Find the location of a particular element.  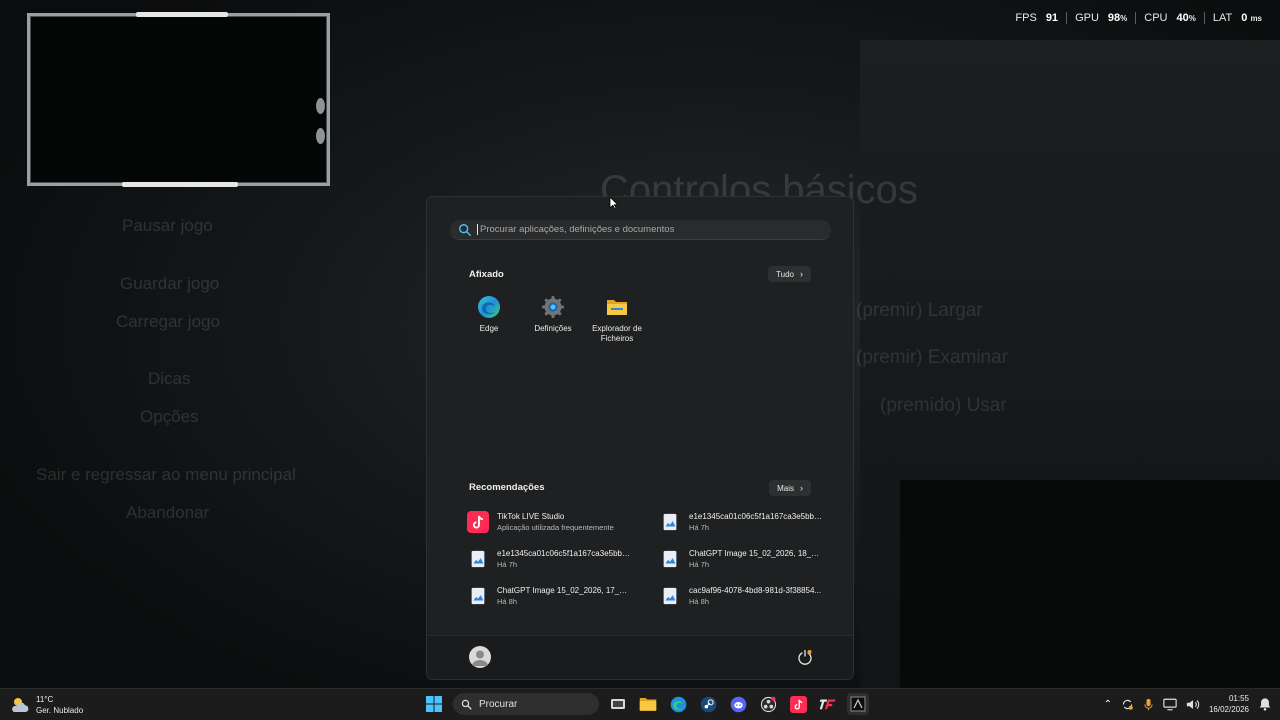

recommended-item: e1e1345ca01c06c5f1a167ca3e5bb8b... Há 7h is located at coordinates (743, 521).